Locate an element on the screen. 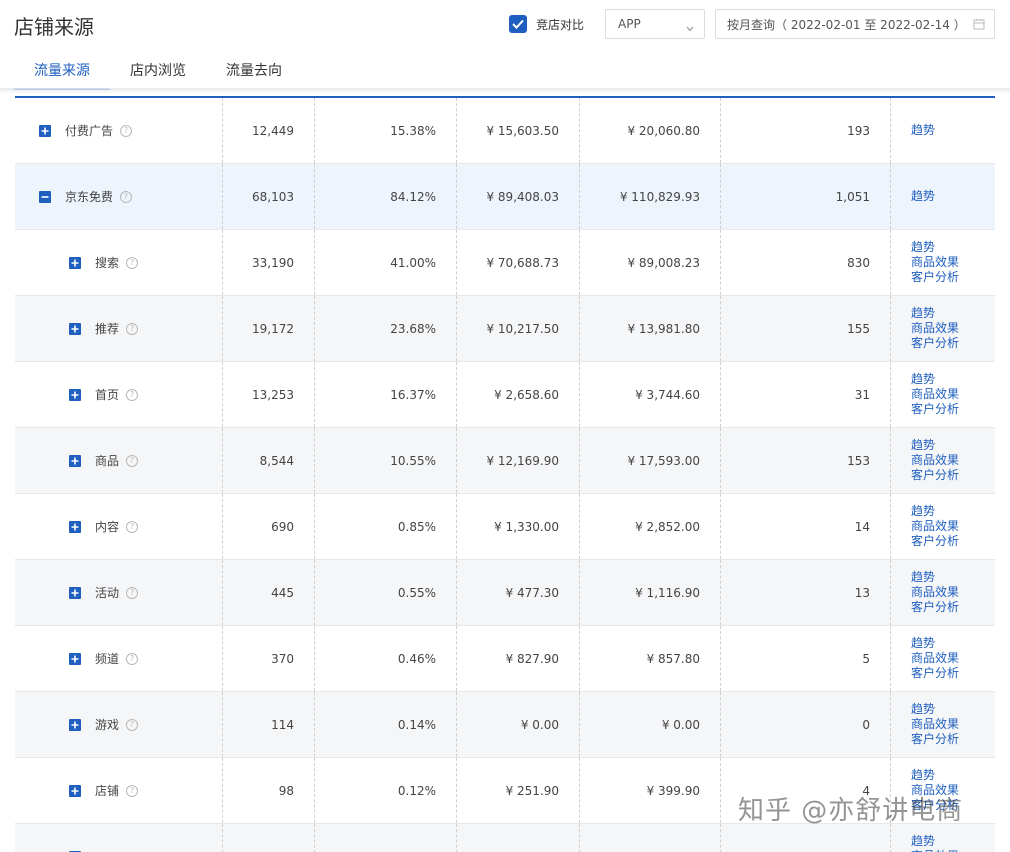 This screenshot has height=852, width=1010. visitors-cell is located at coordinates (269, 838).